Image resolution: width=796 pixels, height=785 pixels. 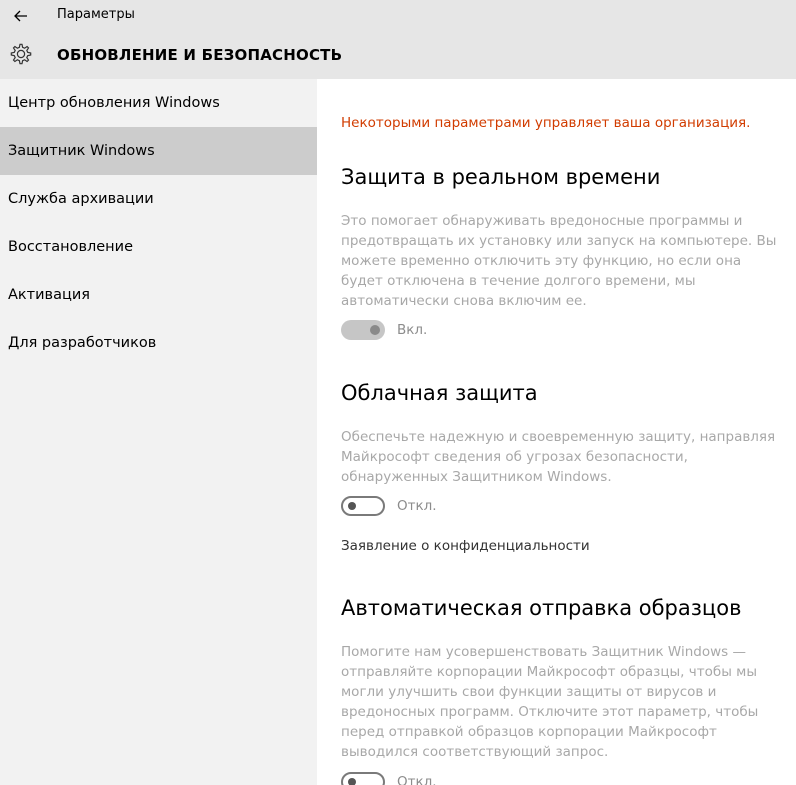 What do you see at coordinates (439, 393) in the screenshot?
I see `cloud-protection-title: Облачная защита` at bounding box center [439, 393].